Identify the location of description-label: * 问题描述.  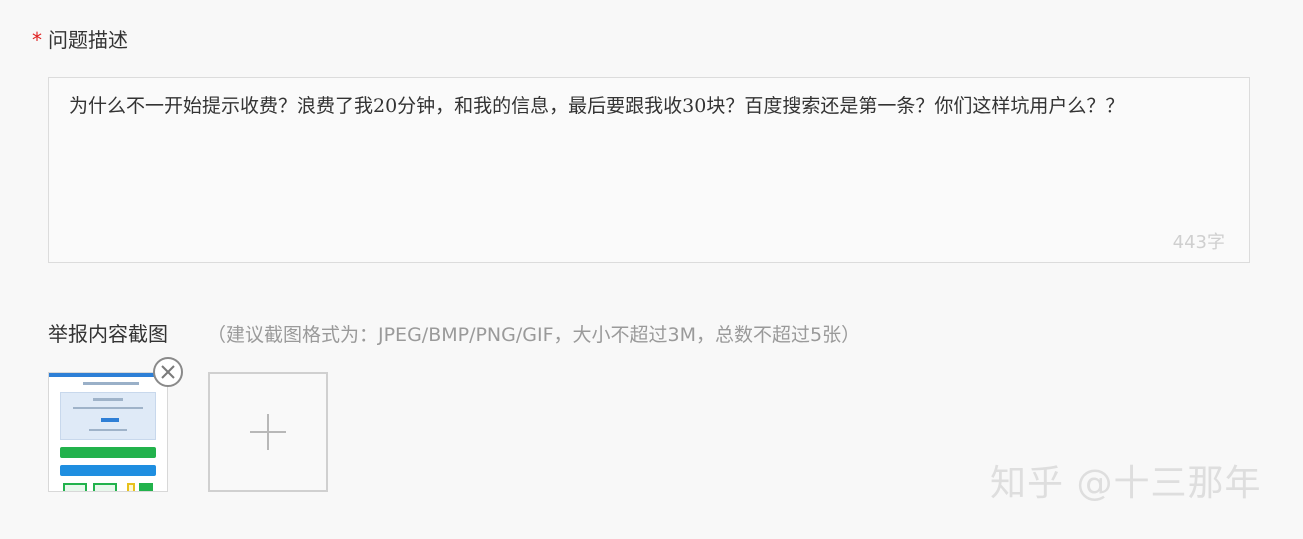
(80, 40).